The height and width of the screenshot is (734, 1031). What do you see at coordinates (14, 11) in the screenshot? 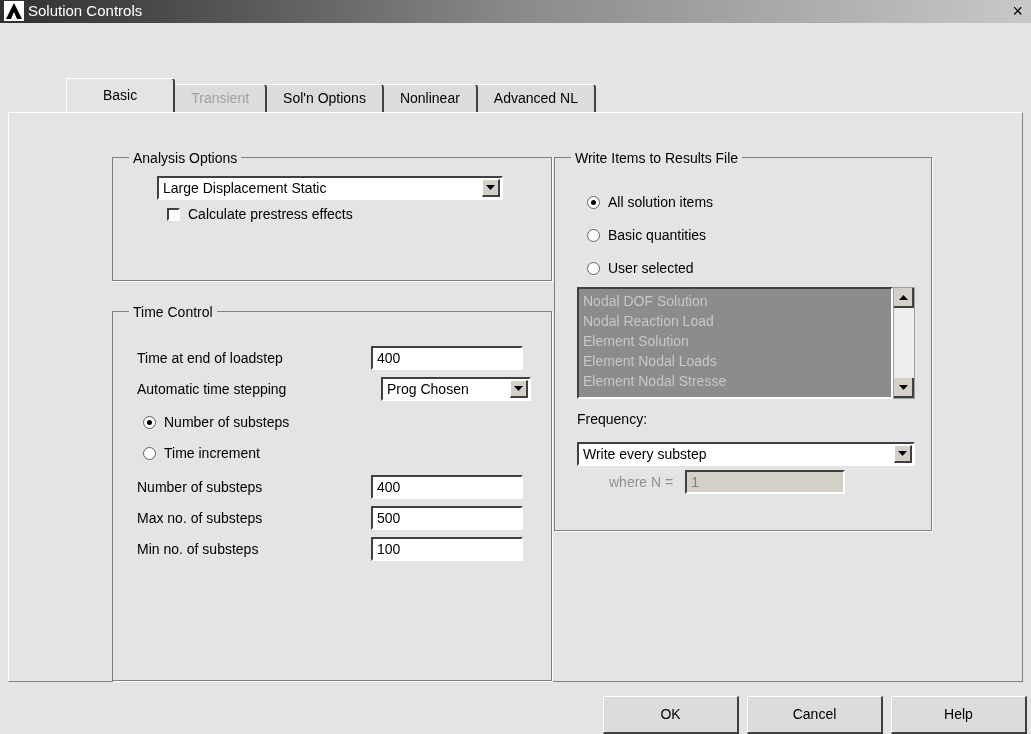
I see `app-logo-icon` at bounding box center [14, 11].